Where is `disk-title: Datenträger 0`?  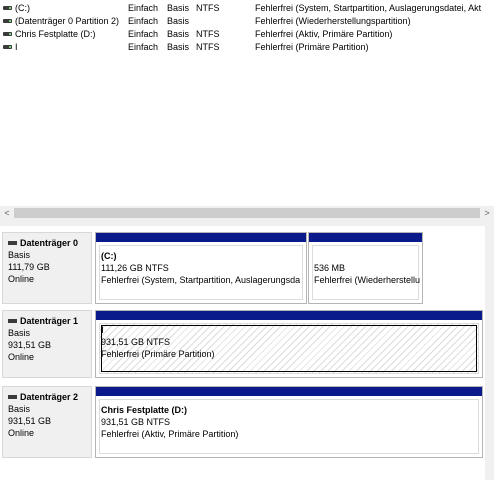 disk-title: Datenträger 0 is located at coordinates (43, 243).